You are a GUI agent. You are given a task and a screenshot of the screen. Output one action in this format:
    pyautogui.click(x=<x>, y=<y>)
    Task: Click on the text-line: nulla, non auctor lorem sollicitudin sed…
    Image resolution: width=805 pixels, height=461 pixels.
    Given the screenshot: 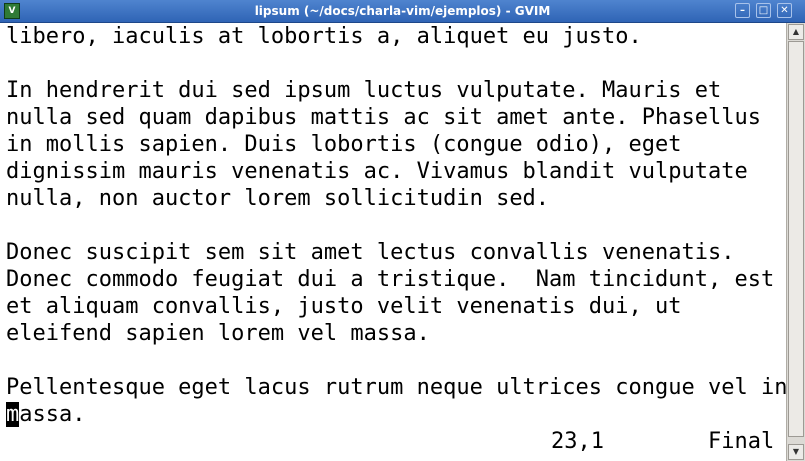 What is the action you would take?
    pyautogui.click(x=278, y=198)
    